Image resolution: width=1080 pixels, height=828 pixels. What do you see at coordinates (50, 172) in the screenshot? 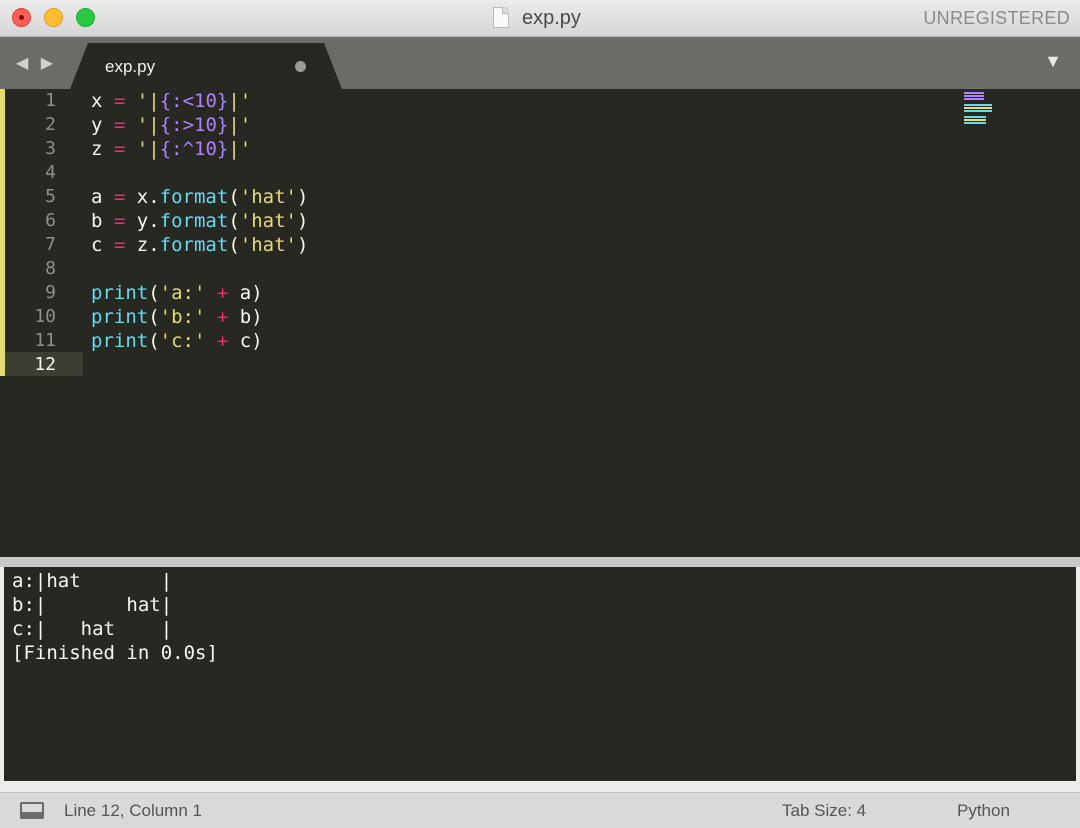
I see `line-number: 4` at bounding box center [50, 172].